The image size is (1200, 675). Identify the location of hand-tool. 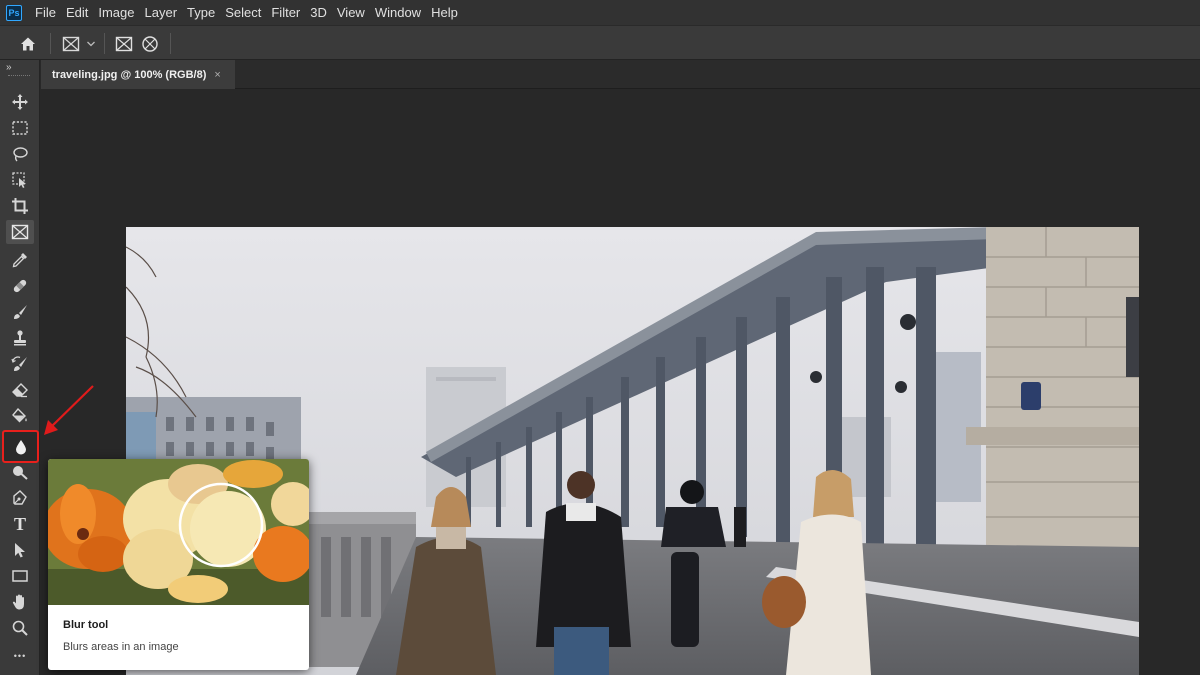
(20, 602).